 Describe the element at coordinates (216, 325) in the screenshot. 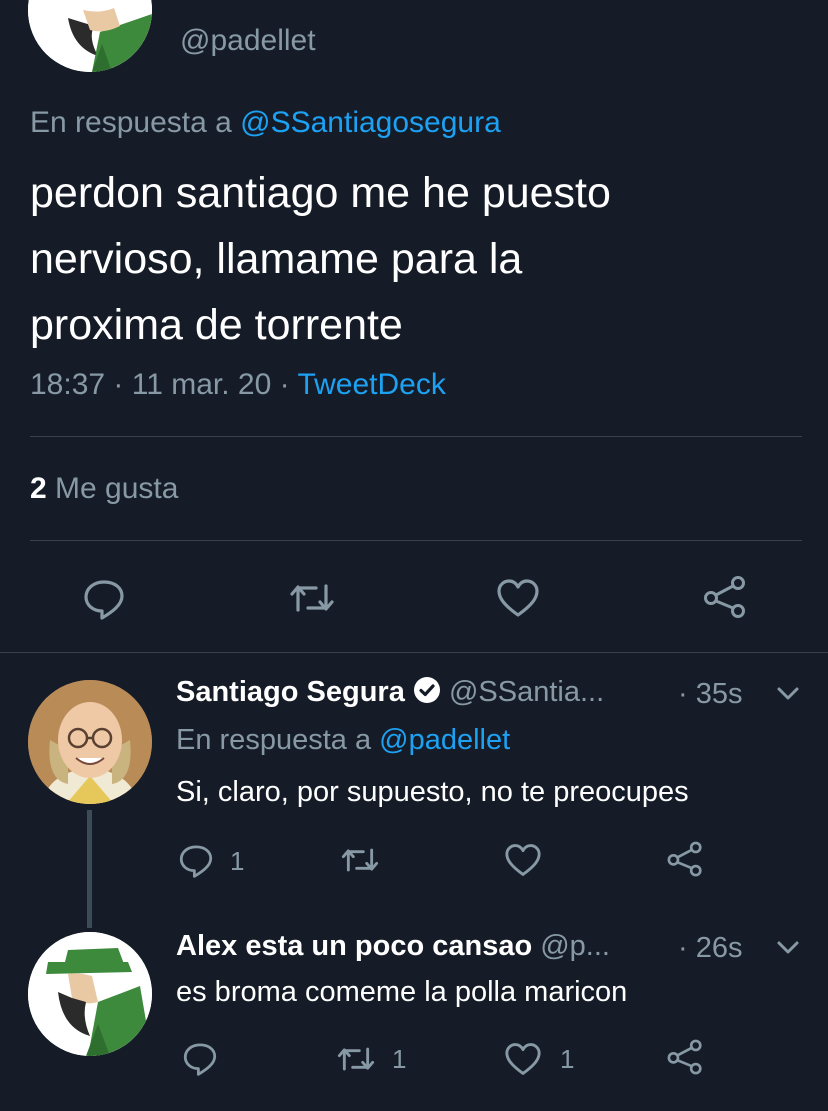

I see `tweet-text-line: proxima de torrente` at that location.